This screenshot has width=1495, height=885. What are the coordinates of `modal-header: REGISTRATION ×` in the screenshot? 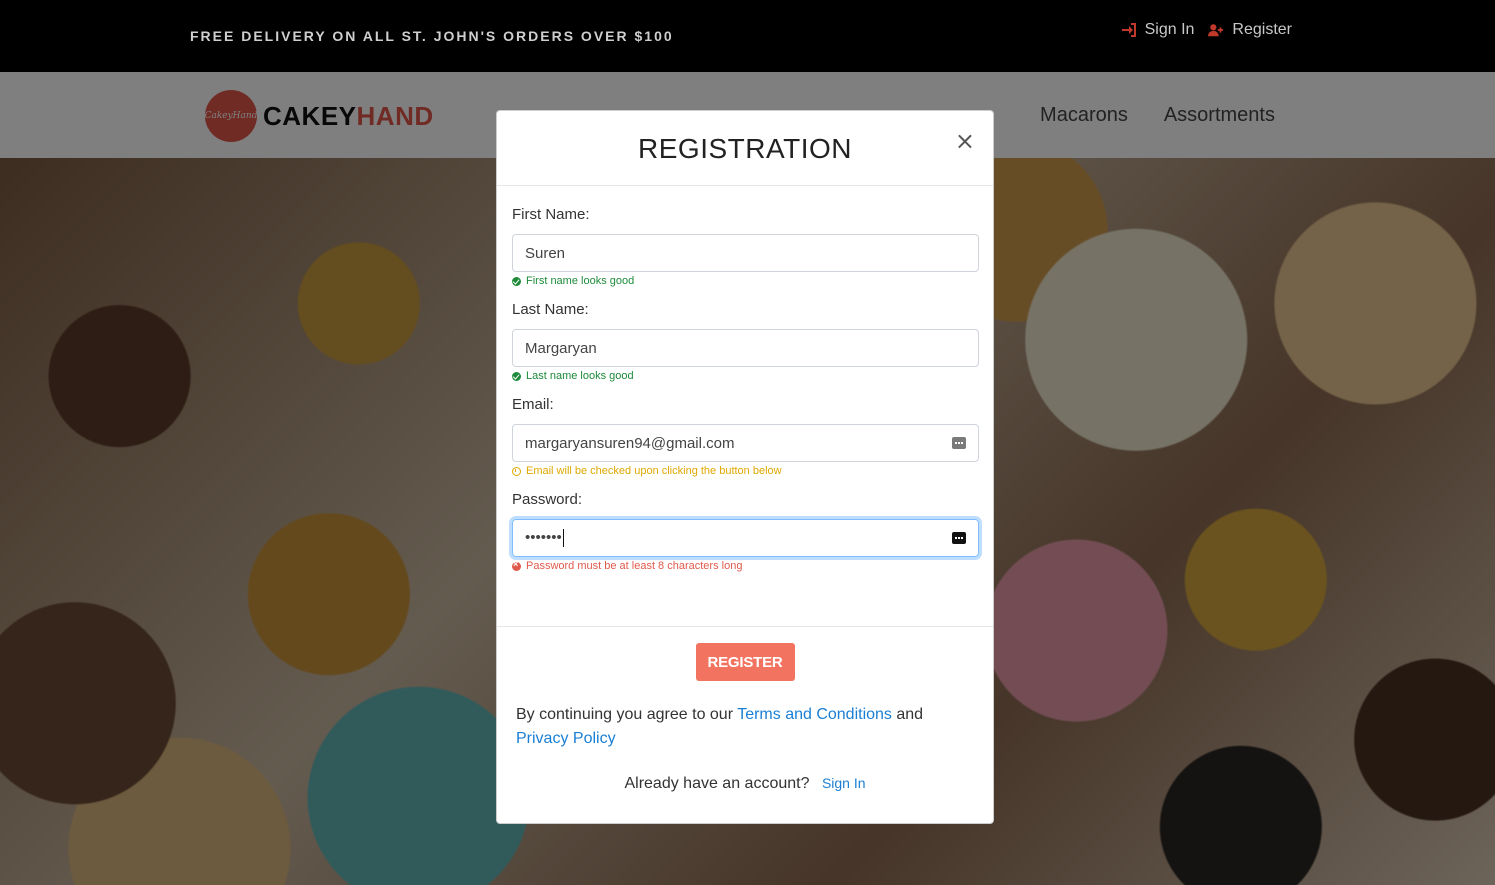 It's located at (745, 148).